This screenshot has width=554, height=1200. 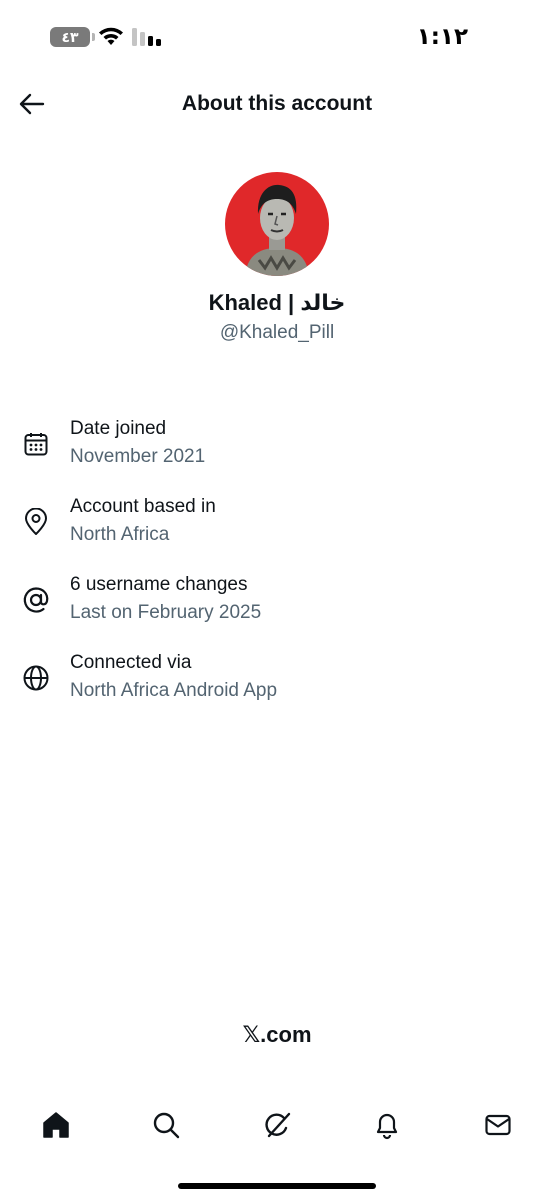 What do you see at coordinates (146, 37) in the screenshot?
I see `signal-icon` at bounding box center [146, 37].